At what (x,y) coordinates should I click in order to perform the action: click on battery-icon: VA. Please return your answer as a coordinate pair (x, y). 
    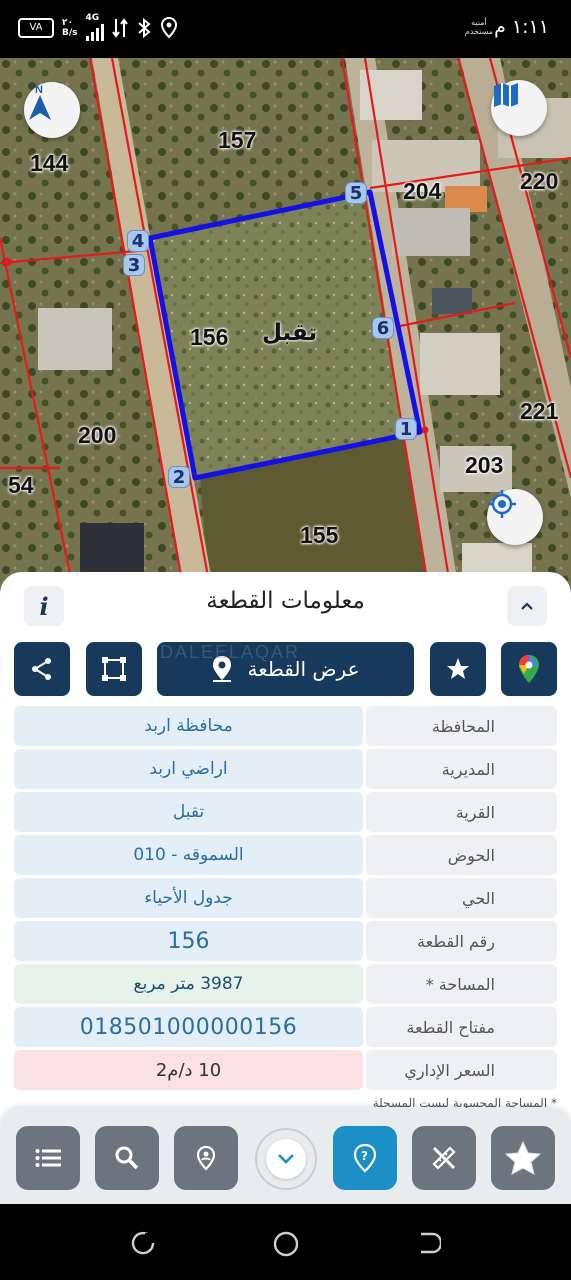
    Looking at the image, I should click on (36, 27).